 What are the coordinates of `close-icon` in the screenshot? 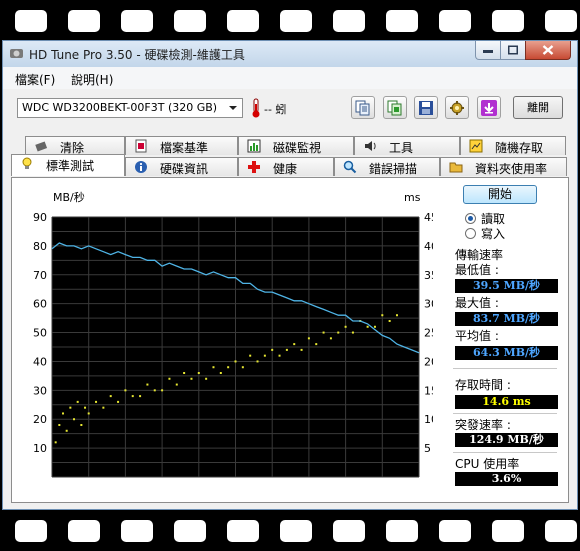 It's located at (548, 50).